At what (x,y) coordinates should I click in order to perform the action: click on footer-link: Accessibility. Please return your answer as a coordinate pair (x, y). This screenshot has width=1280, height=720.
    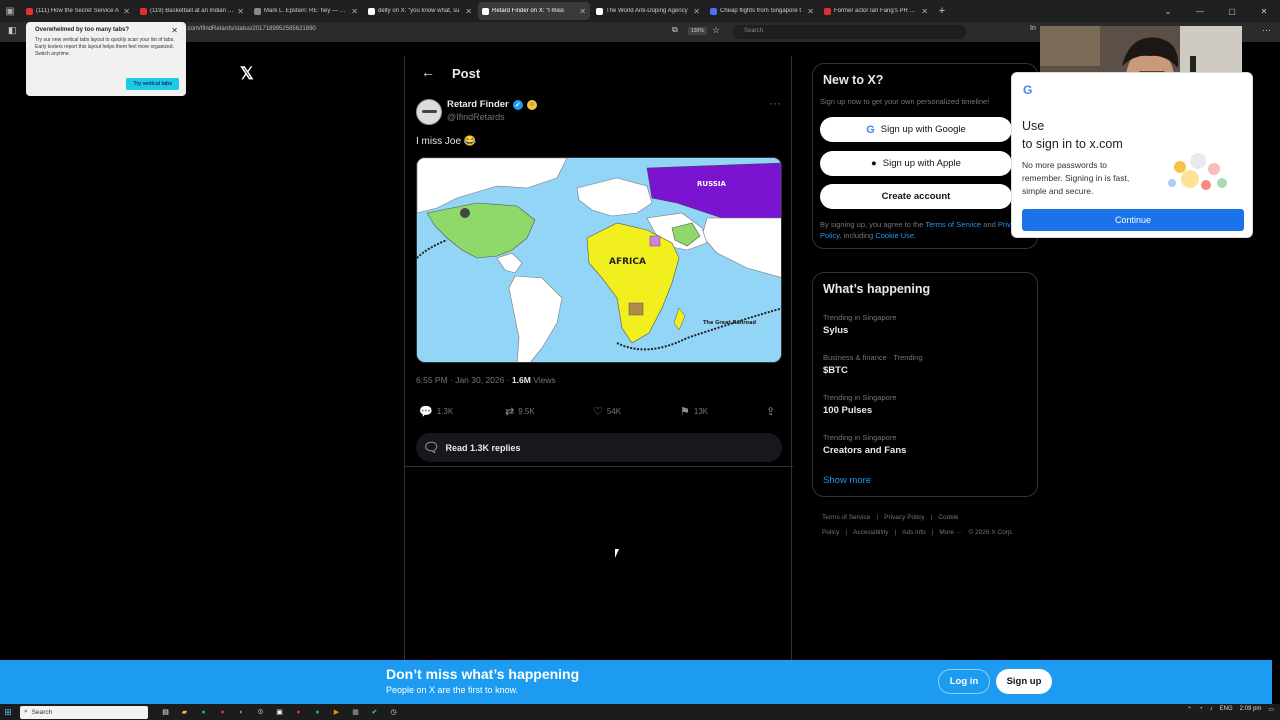
    Looking at the image, I should click on (870, 532).